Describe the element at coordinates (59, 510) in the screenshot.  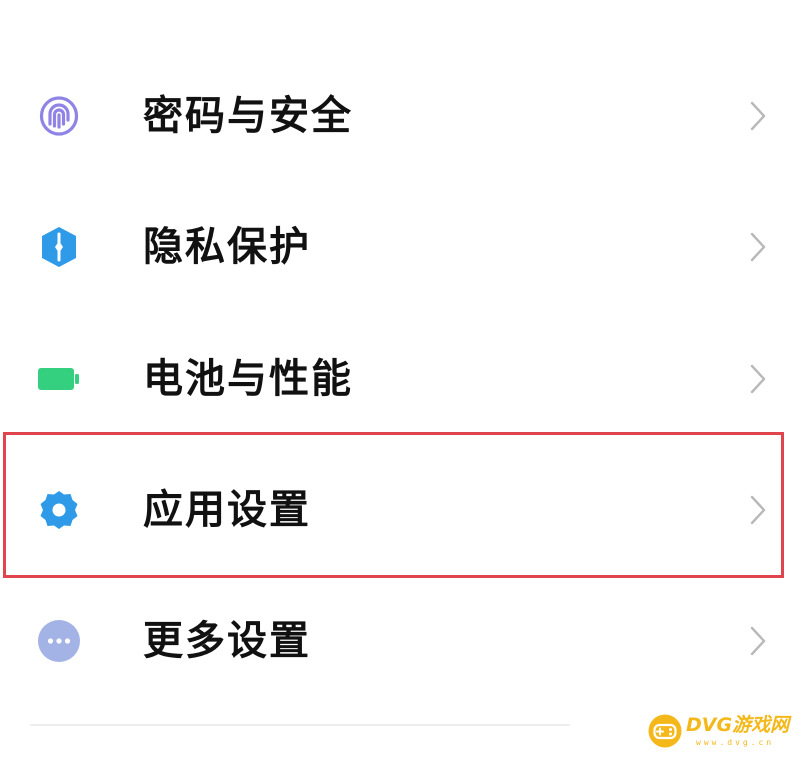
I see `gear-icon` at that location.